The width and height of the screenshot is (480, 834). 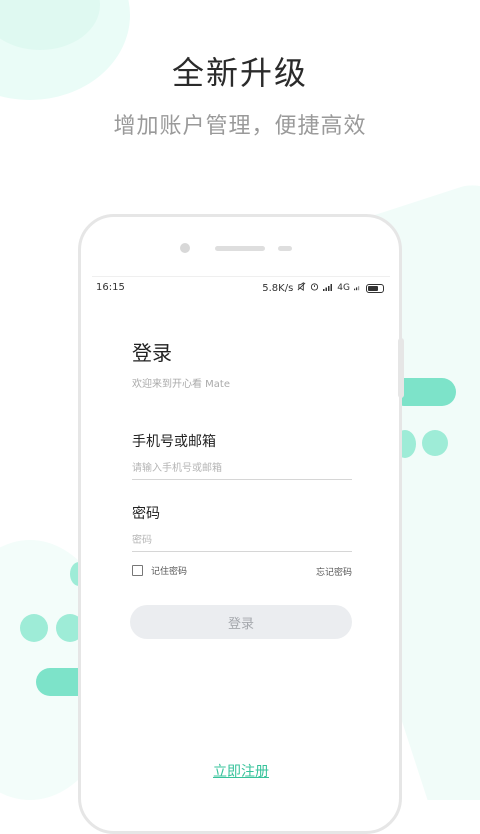 I want to click on alarm-icon, so click(x=314, y=288).